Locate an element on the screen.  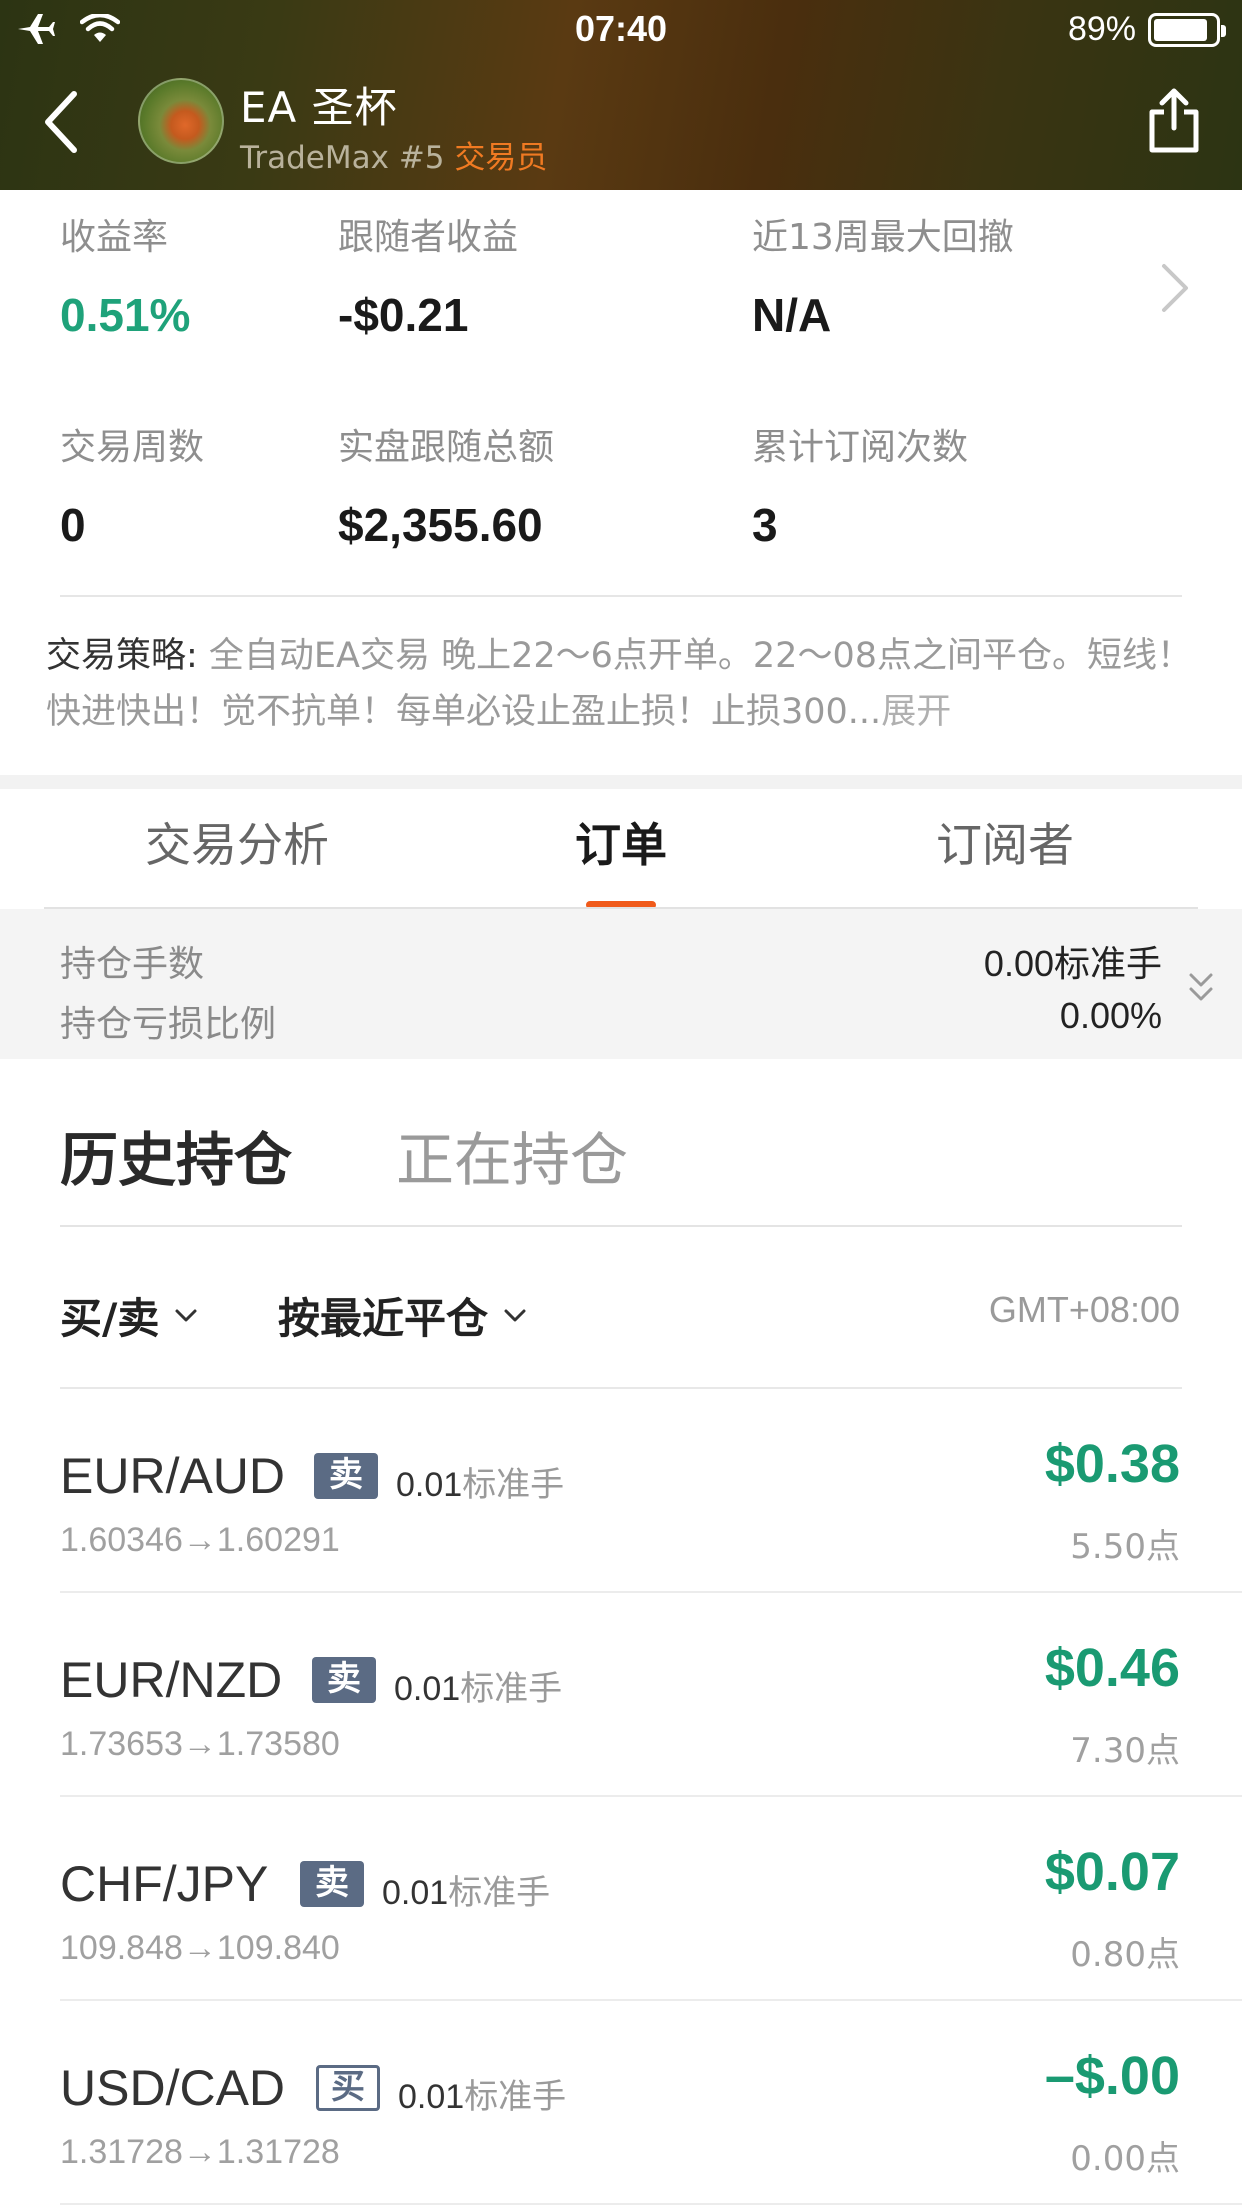
tab-subscribers: 订阅者 is located at coordinates (1005, 849).